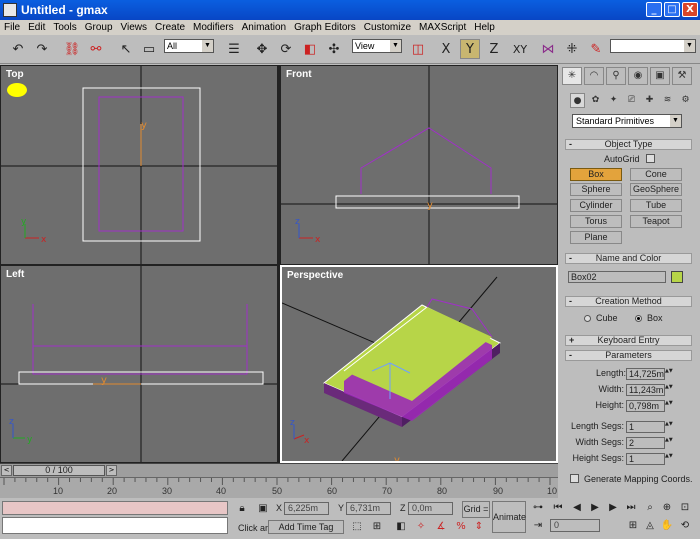 Image resolution: width=700 pixels, height=539 pixels. What do you see at coordinates (421, 527) in the screenshot?
I see `snap-3d-icon: ✧` at bounding box center [421, 527].